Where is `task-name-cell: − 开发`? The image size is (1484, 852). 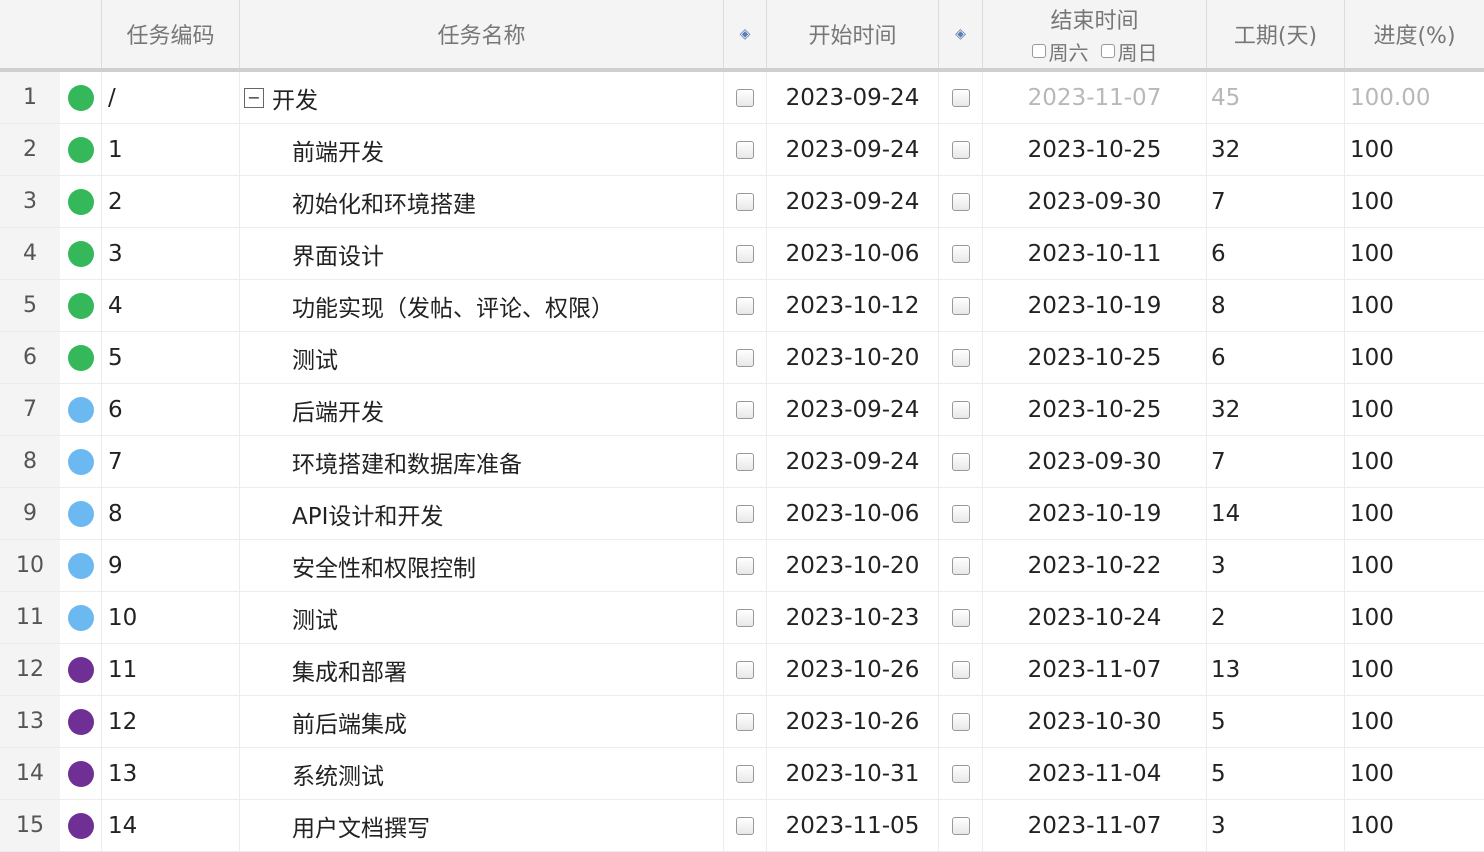
task-name-cell: − 开发 is located at coordinates (482, 97).